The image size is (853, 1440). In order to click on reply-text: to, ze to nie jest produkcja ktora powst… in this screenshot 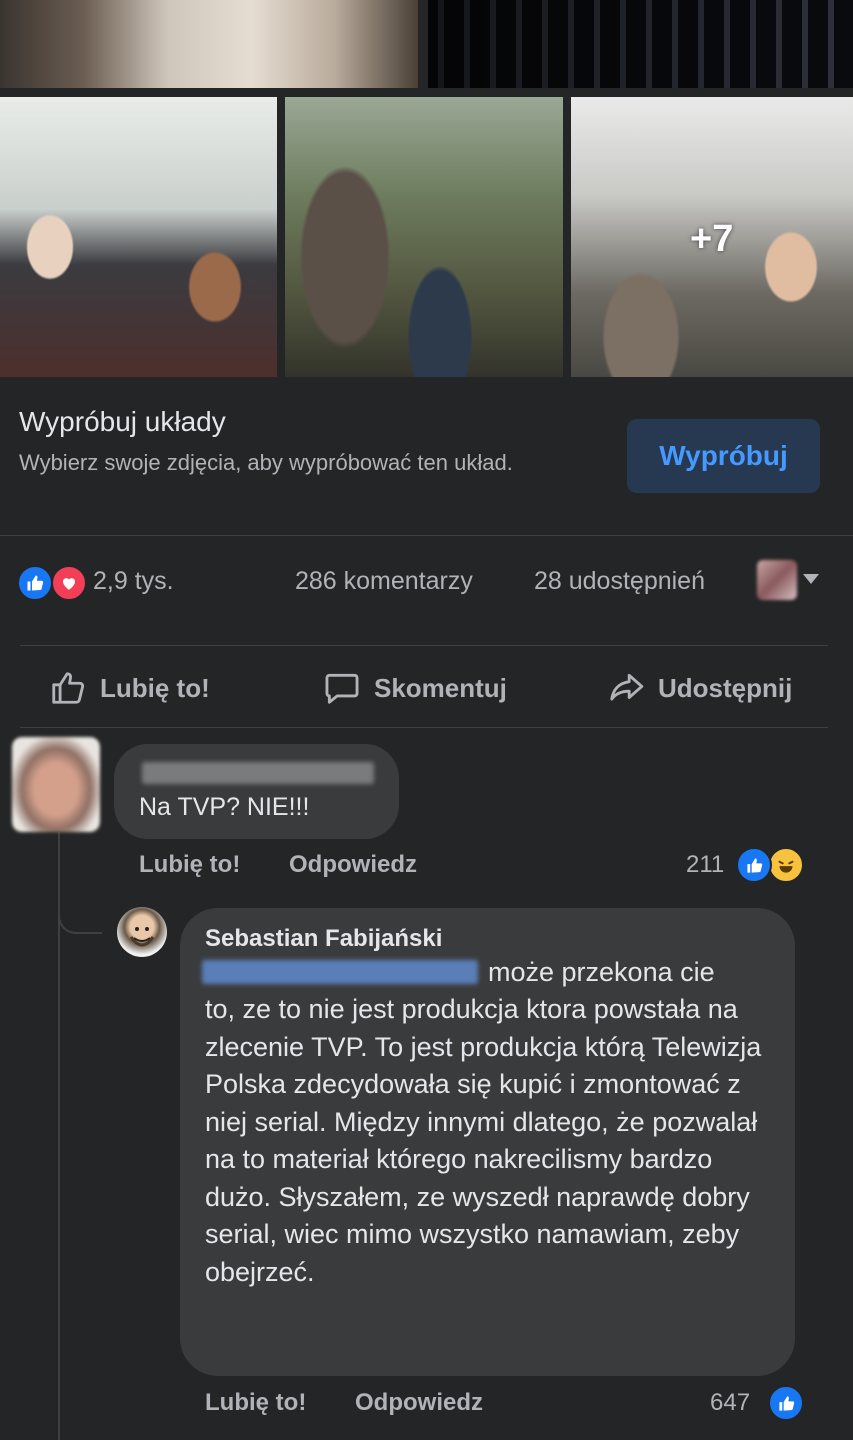, I will do `click(483, 1140)`.